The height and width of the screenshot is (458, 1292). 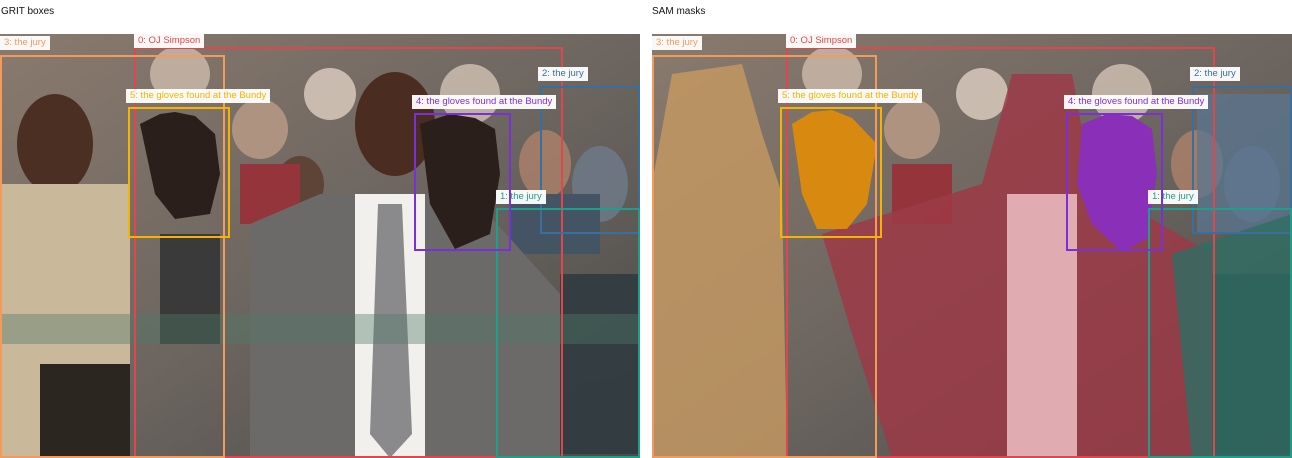 What do you see at coordinates (821, 41) in the screenshot?
I see `sam-label-oj-simpson: 0: OJ Simpson` at bounding box center [821, 41].